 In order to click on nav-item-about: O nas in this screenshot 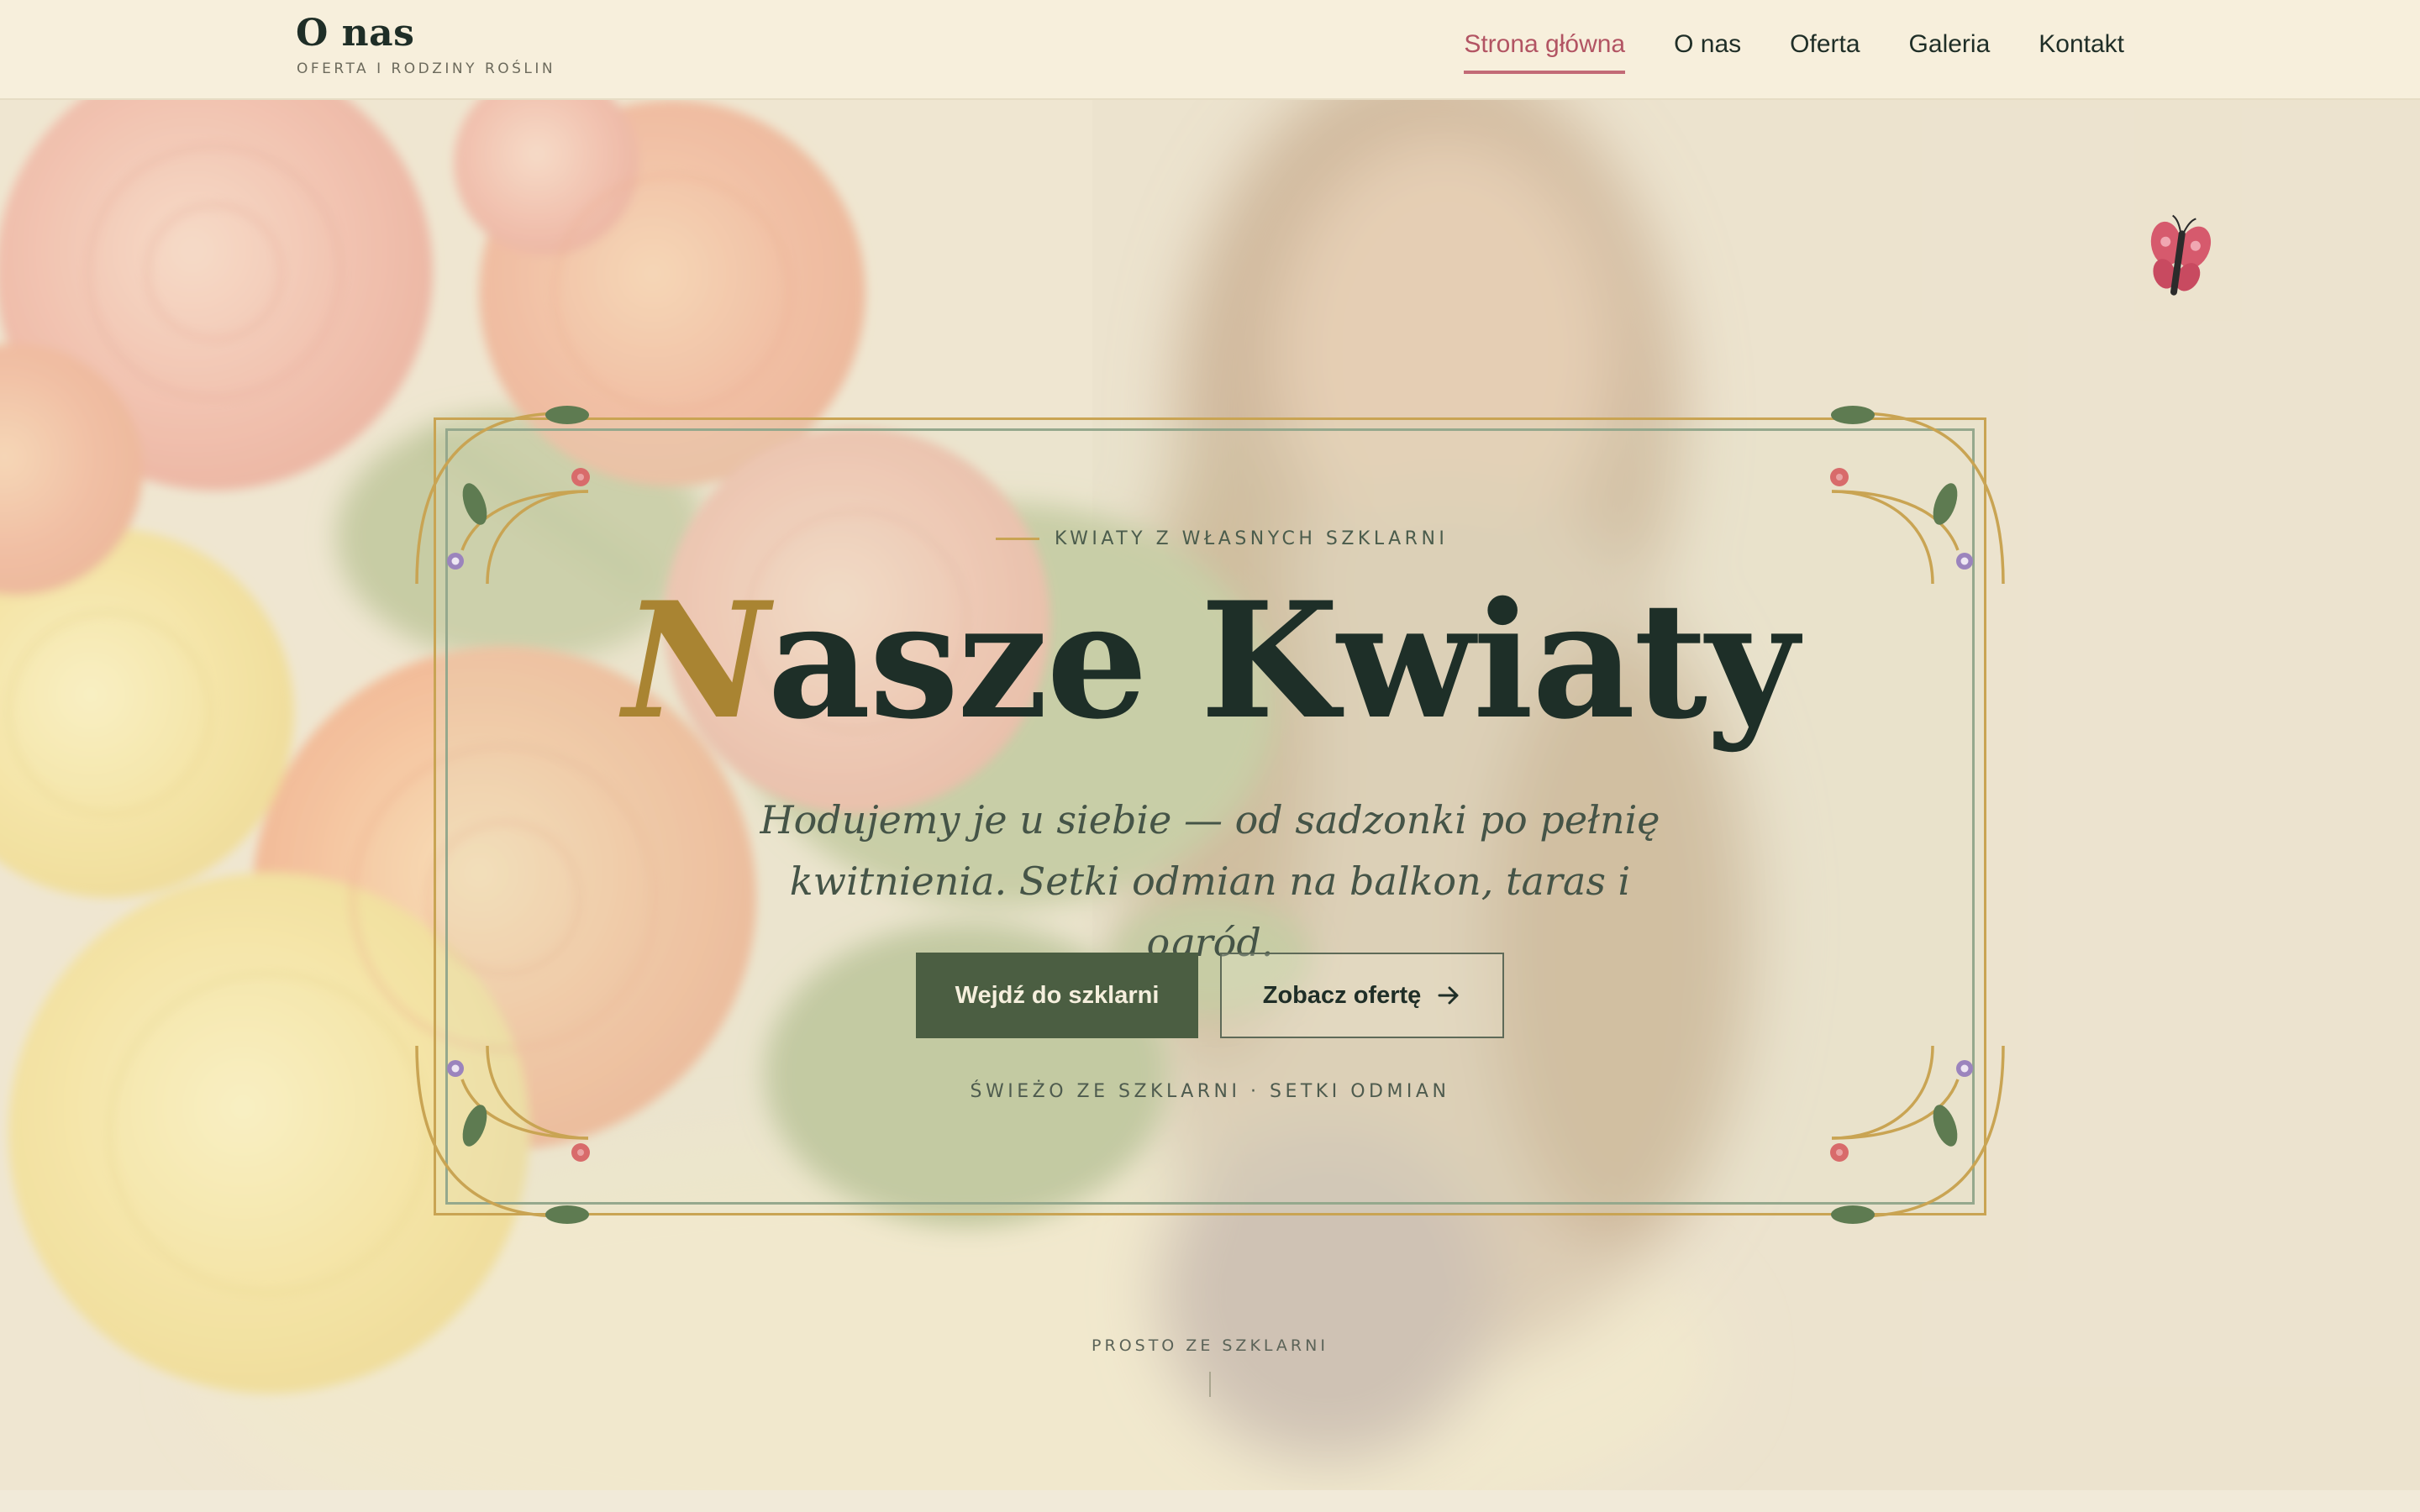, I will do `click(1708, 52)`.